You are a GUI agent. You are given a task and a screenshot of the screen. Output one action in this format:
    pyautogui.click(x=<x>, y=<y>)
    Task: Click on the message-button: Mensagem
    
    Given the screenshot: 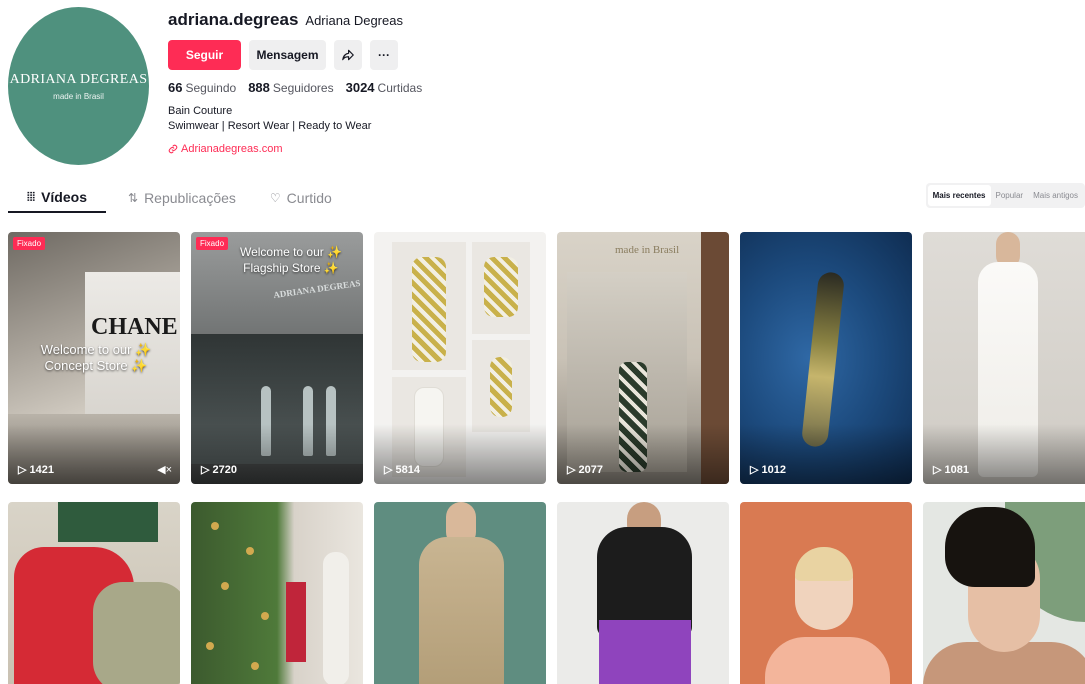 What is the action you would take?
    pyautogui.click(x=287, y=55)
    